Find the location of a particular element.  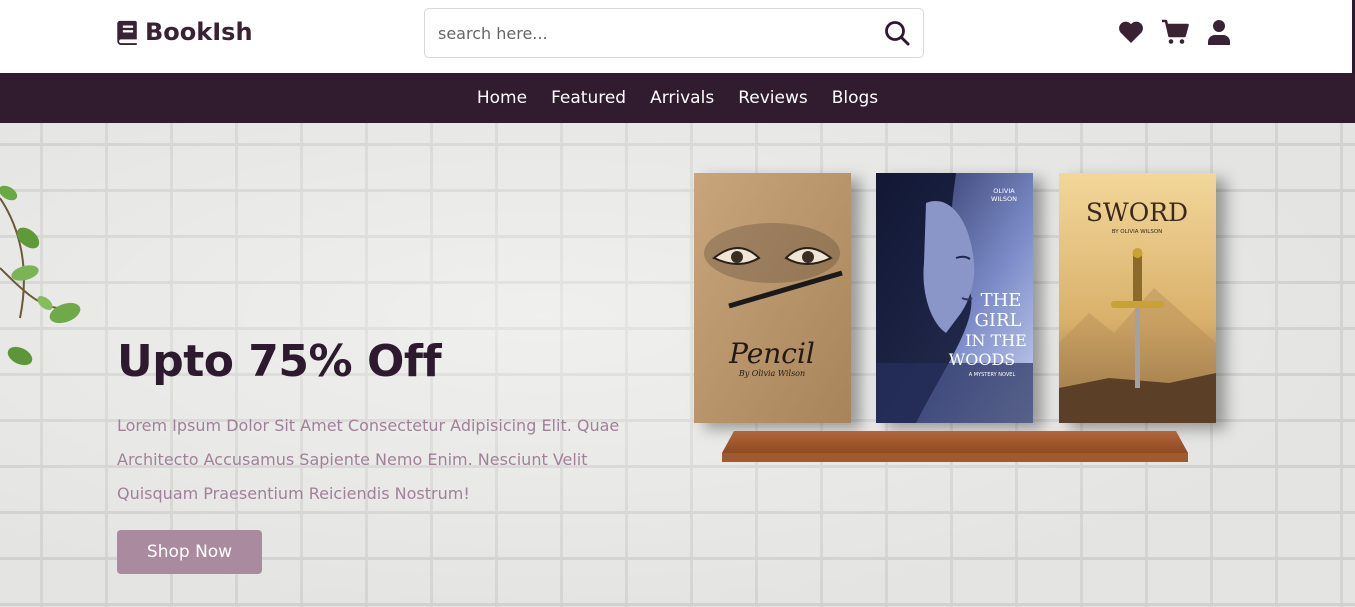

book-icon is located at coordinates (127, 32).